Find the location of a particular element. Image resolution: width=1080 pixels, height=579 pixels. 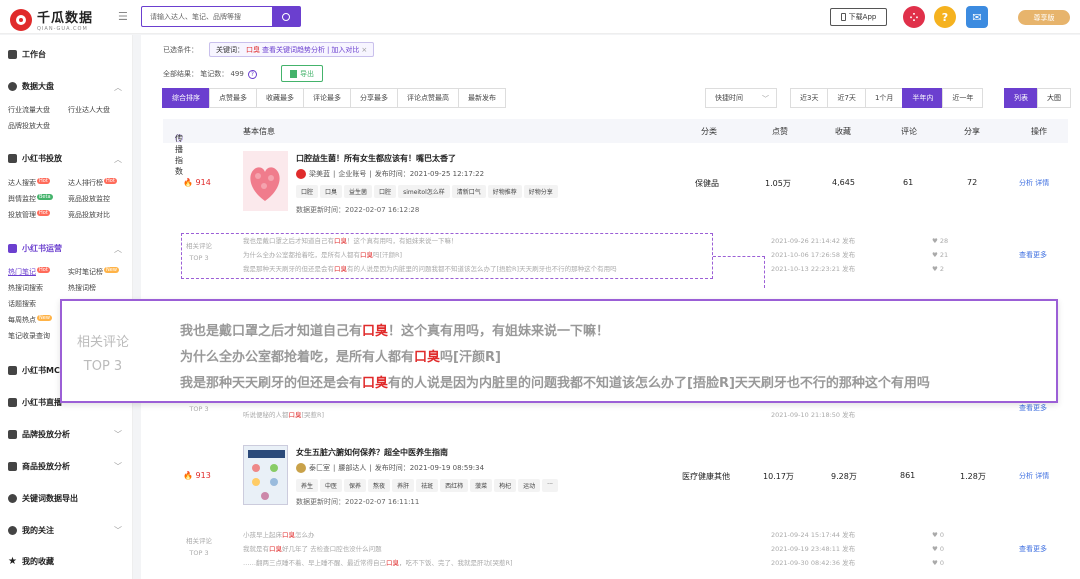

trend-analysis-link: 查看关键词趋势分析 is located at coordinates (293, 50).